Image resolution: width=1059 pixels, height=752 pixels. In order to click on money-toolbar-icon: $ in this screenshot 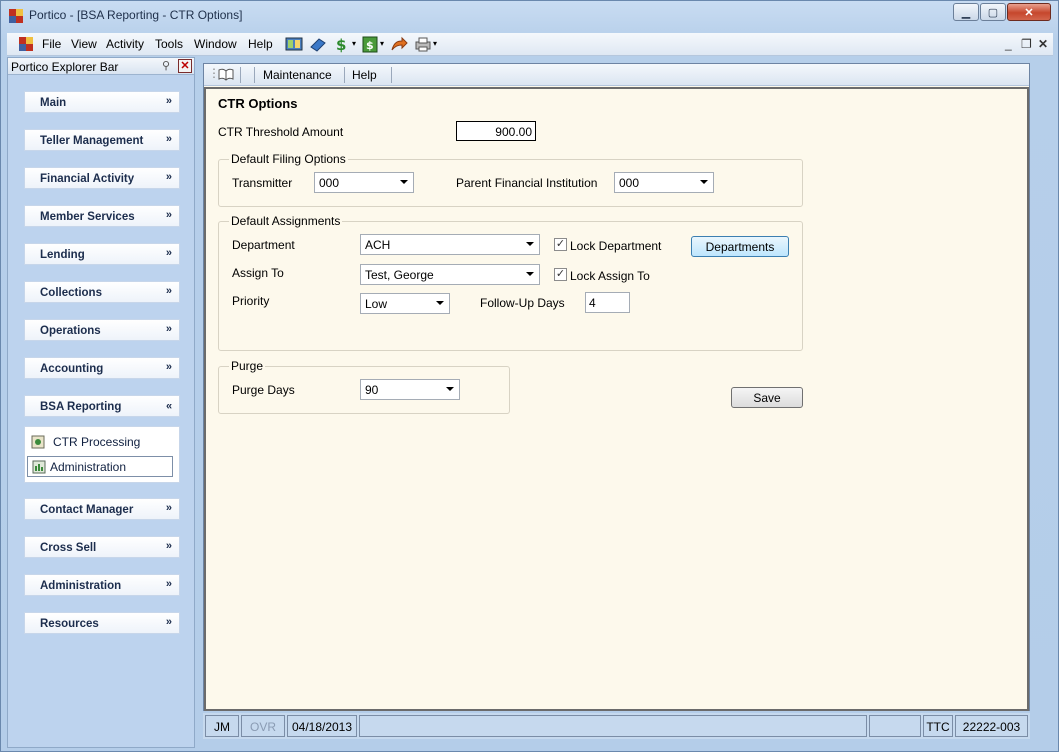, I will do `click(342, 44)`.